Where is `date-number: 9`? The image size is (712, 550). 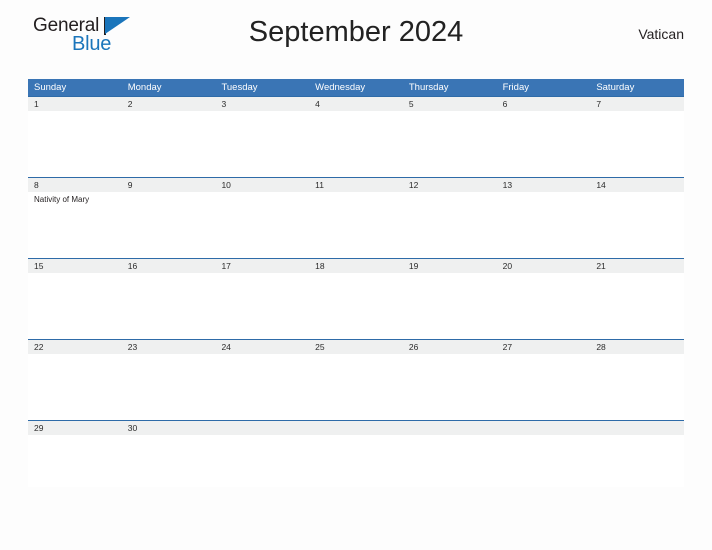 date-number: 9 is located at coordinates (169, 185).